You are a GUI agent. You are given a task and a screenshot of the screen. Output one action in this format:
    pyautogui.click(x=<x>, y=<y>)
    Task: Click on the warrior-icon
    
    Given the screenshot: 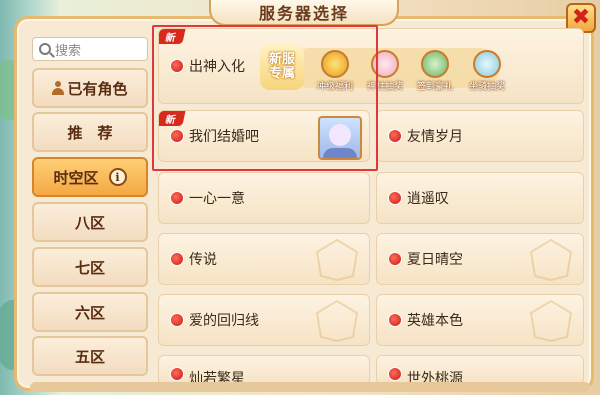 What is the action you would take?
    pyautogui.click(x=435, y=64)
    